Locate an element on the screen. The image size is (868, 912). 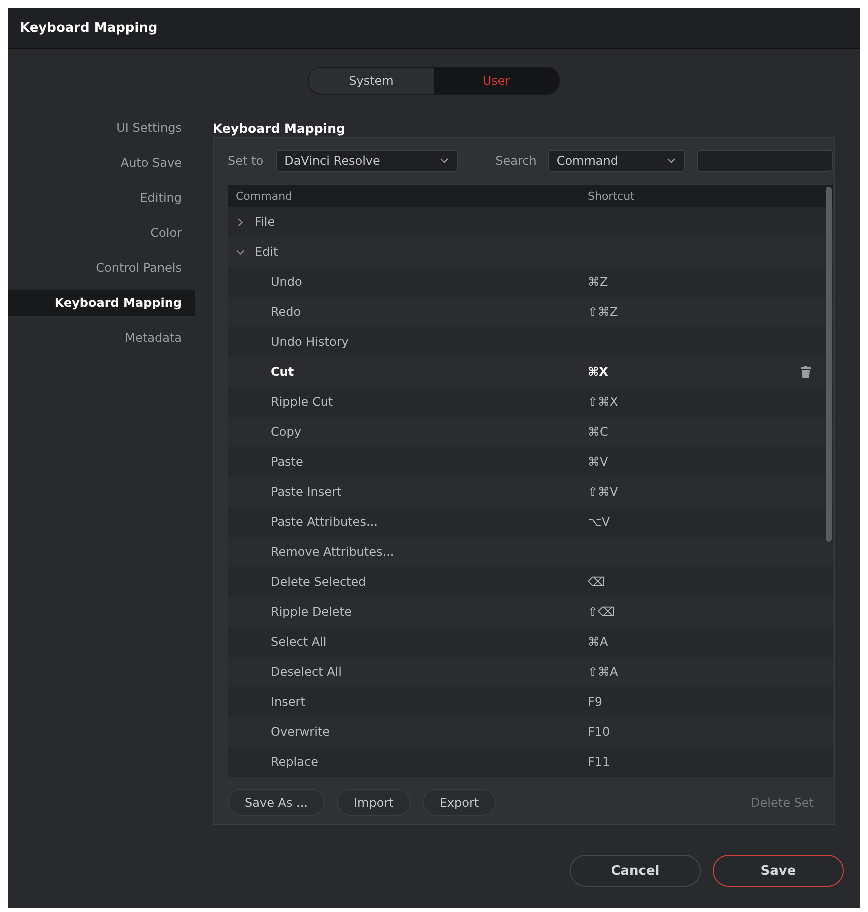
chevron-right-icon is located at coordinates (240, 222).